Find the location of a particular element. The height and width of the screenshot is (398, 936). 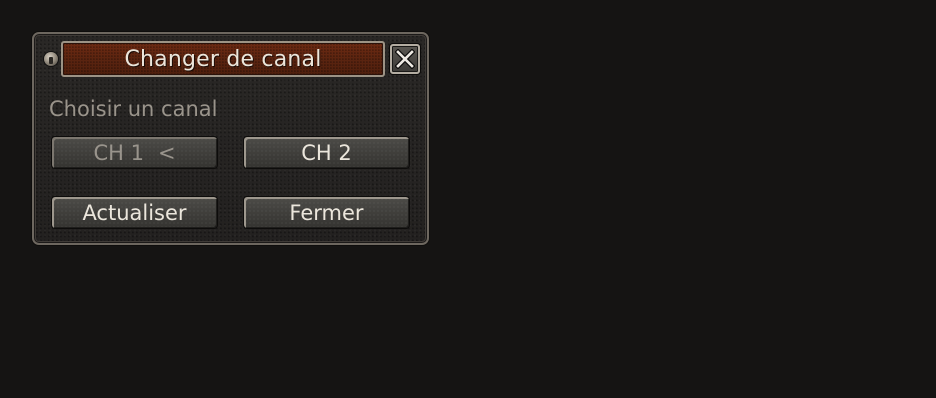

close-icon is located at coordinates (405, 59).